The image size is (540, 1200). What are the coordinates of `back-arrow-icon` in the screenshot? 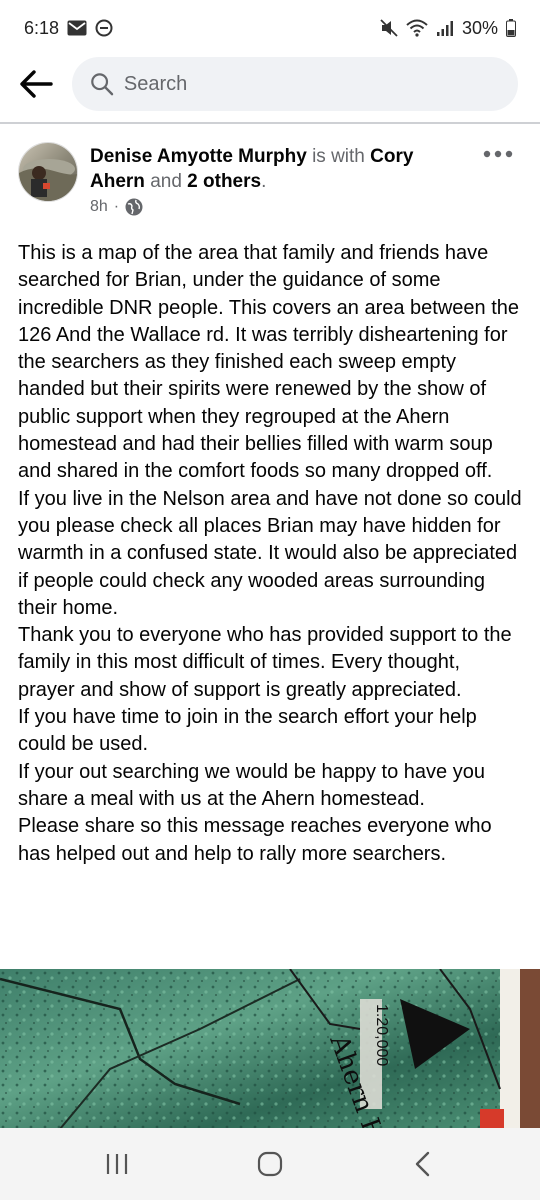 It's located at (36, 84).